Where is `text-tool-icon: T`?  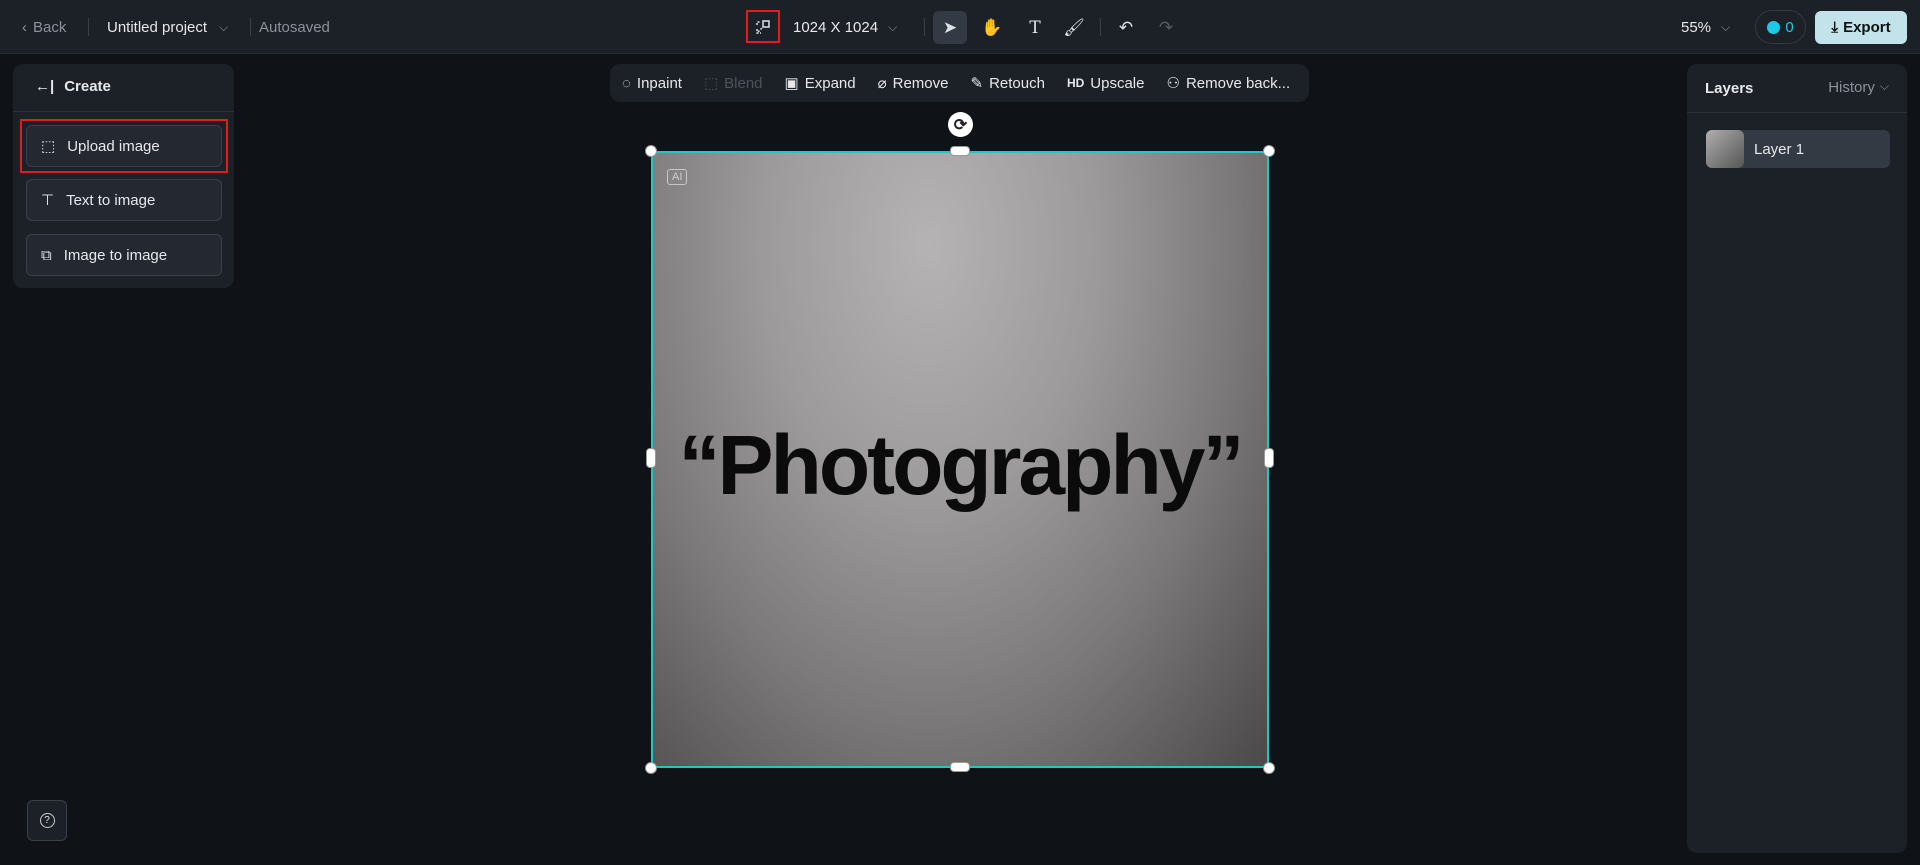 text-tool-icon: T is located at coordinates (1035, 27).